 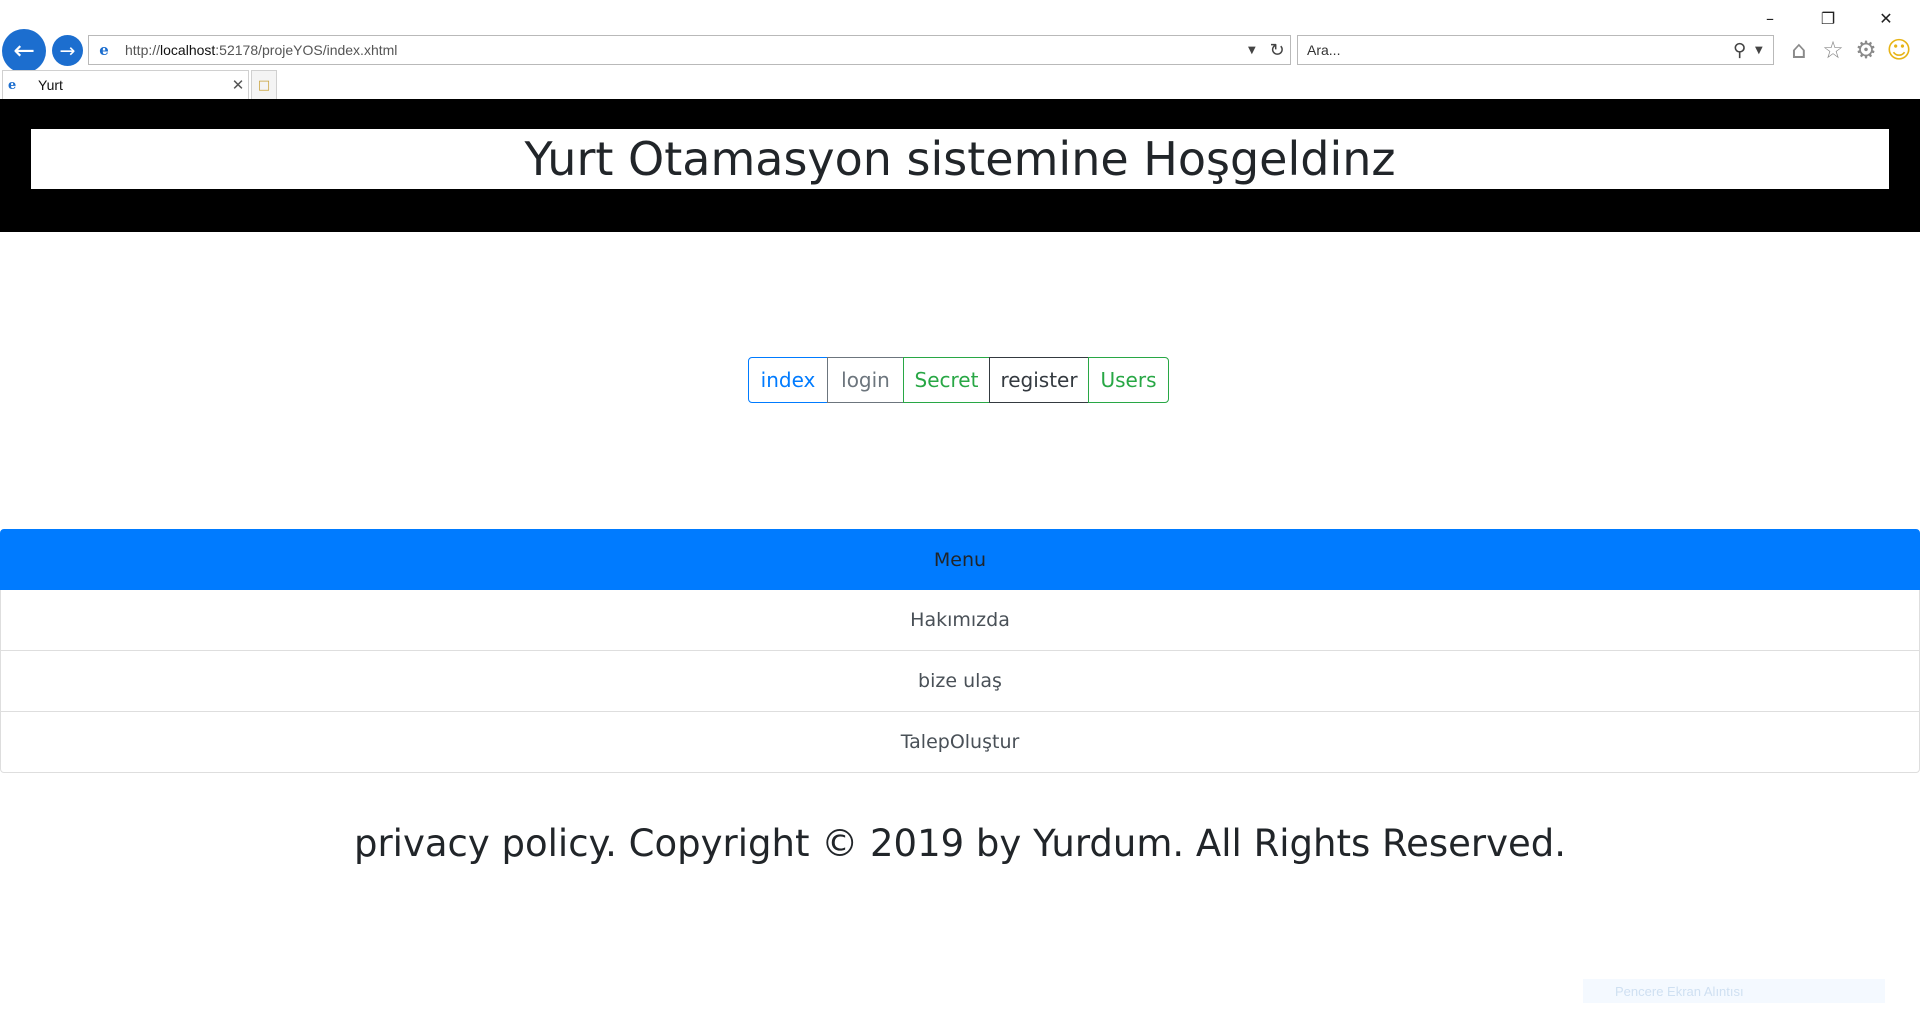 I want to click on login-button: login, so click(x=865, y=380).